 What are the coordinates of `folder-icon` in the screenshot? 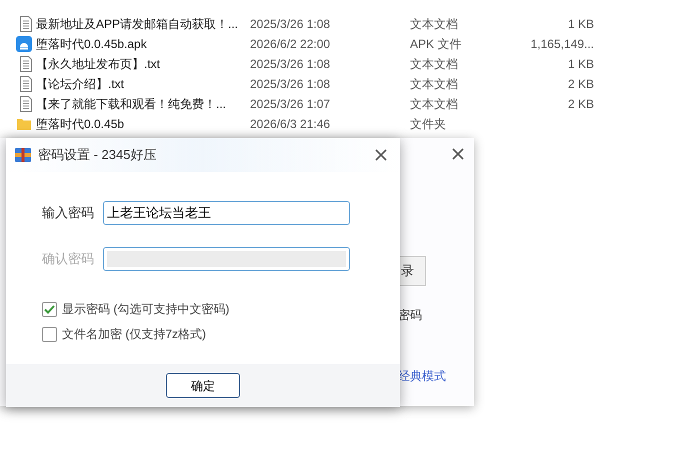 It's located at (24, 124).